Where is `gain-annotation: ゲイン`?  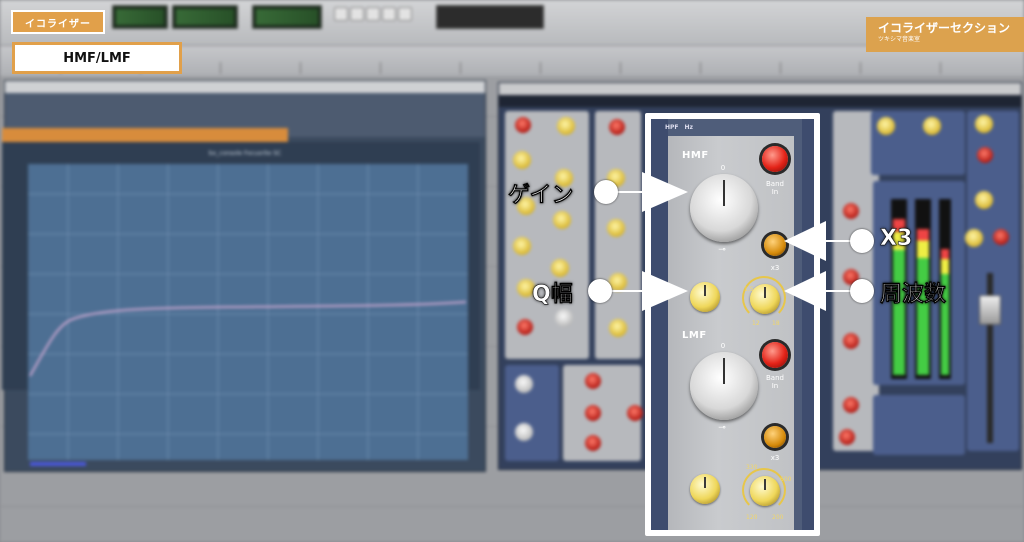 gain-annotation: ゲイン is located at coordinates (541, 195).